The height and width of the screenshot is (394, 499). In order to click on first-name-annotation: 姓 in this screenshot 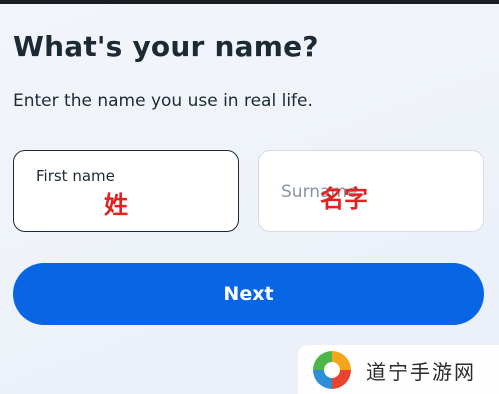, I will do `click(116, 205)`.